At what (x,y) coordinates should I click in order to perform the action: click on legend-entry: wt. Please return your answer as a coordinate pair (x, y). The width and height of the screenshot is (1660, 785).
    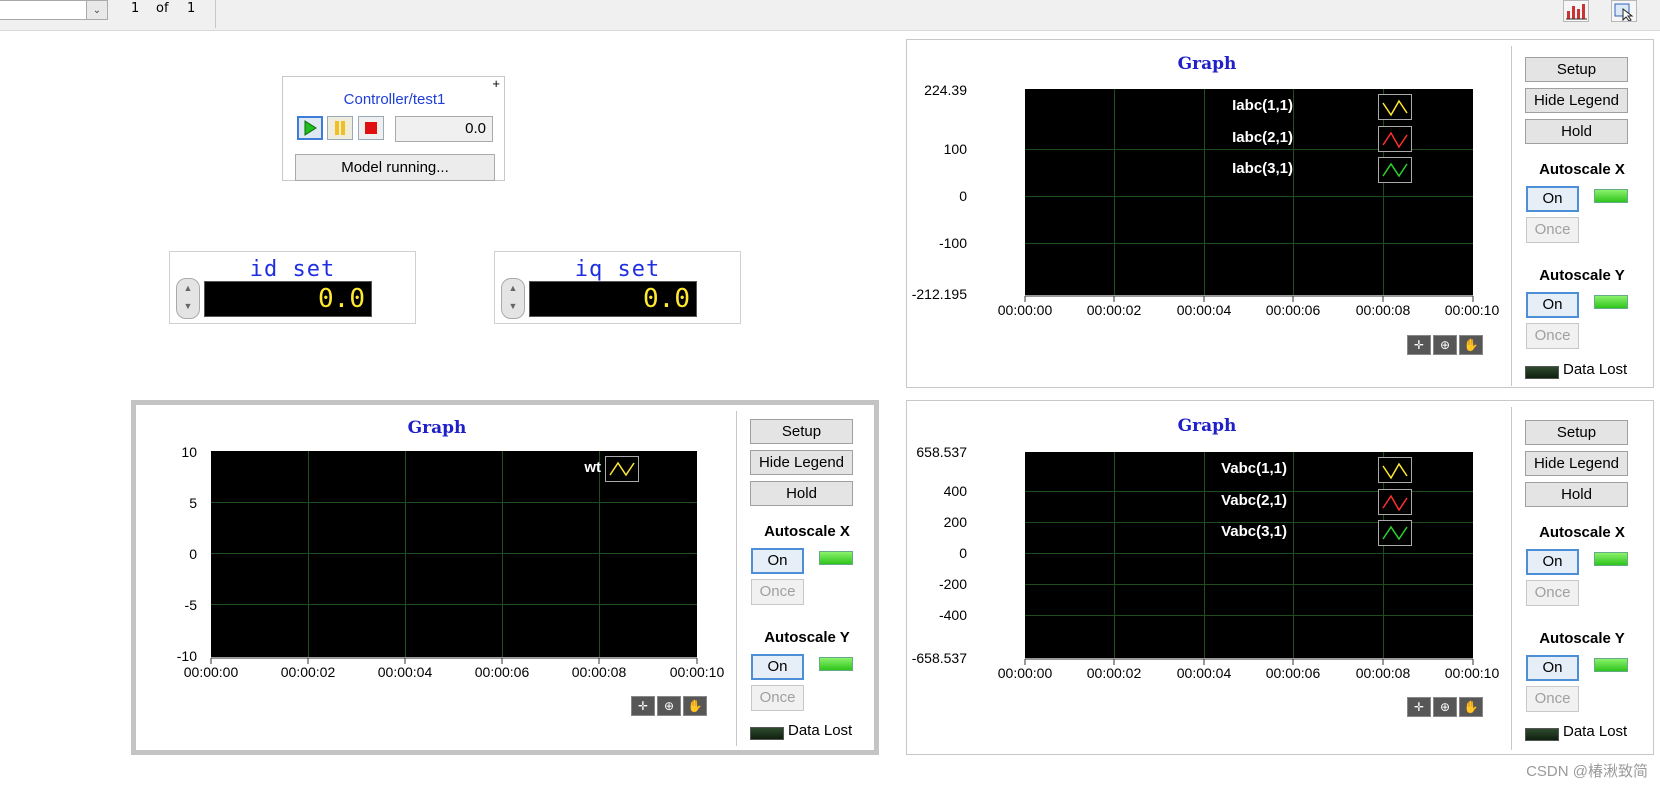
    Looking at the image, I should click on (592, 467).